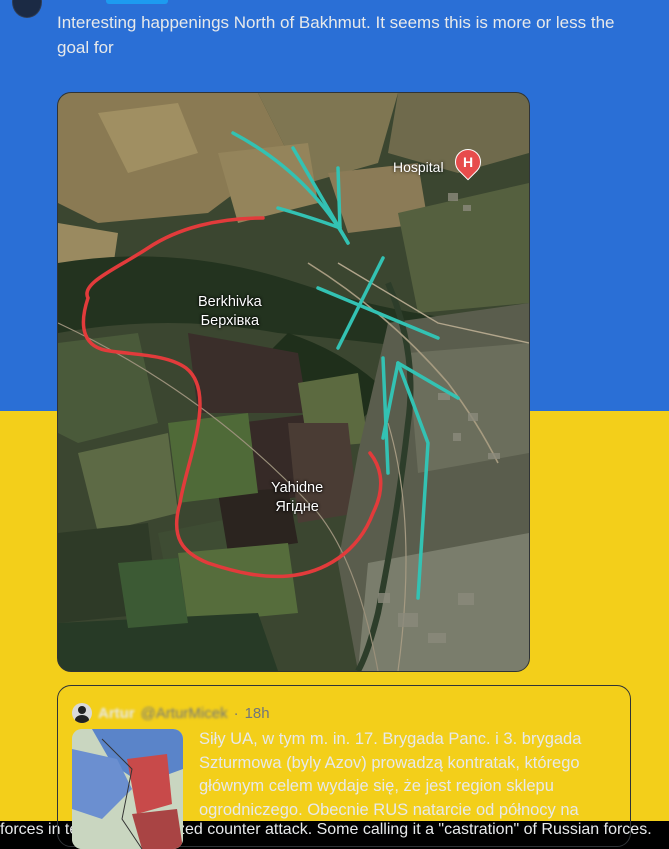 The image size is (669, 849). Describe the element at coordinates (297, 498) in the screenshot. I see `yahidne-label: Yahidne Ягідне` at that location.